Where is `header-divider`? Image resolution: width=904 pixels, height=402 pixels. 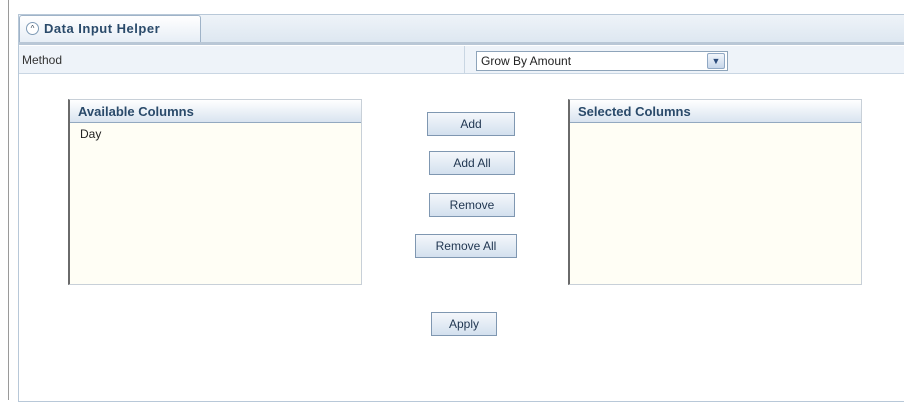 header-divider is located at coordinates (461, 43).